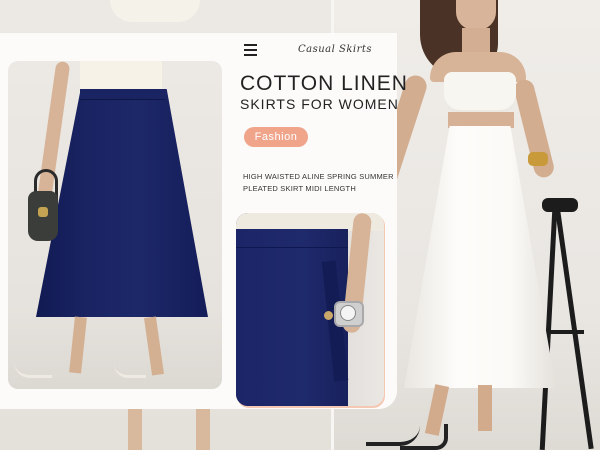 This screenshot has height=450, width=600. Describe the element at coordinates (481, 120) in the screenshot. I see `model-midriff` at that location.